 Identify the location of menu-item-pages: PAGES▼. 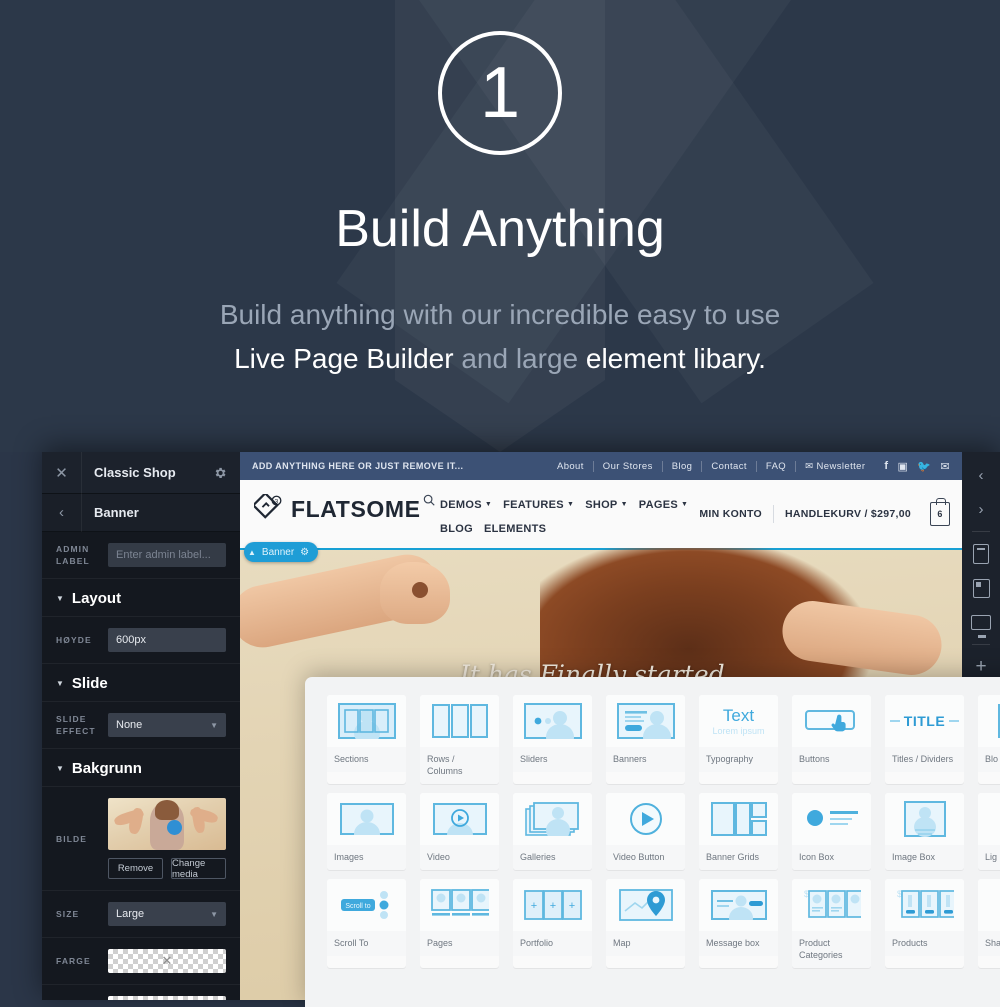
(663, 505).